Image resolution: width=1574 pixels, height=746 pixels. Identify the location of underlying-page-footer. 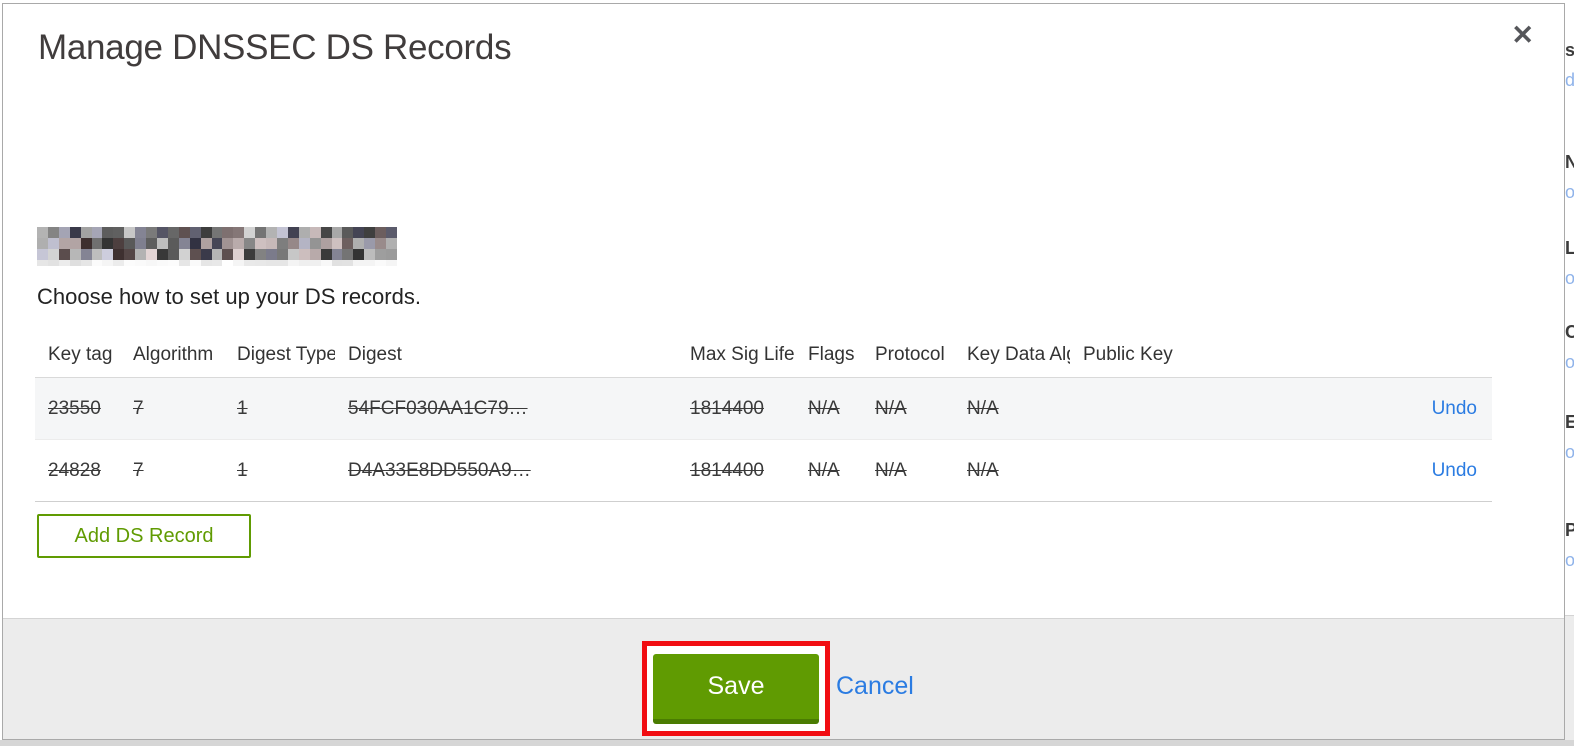
(1569, 677).